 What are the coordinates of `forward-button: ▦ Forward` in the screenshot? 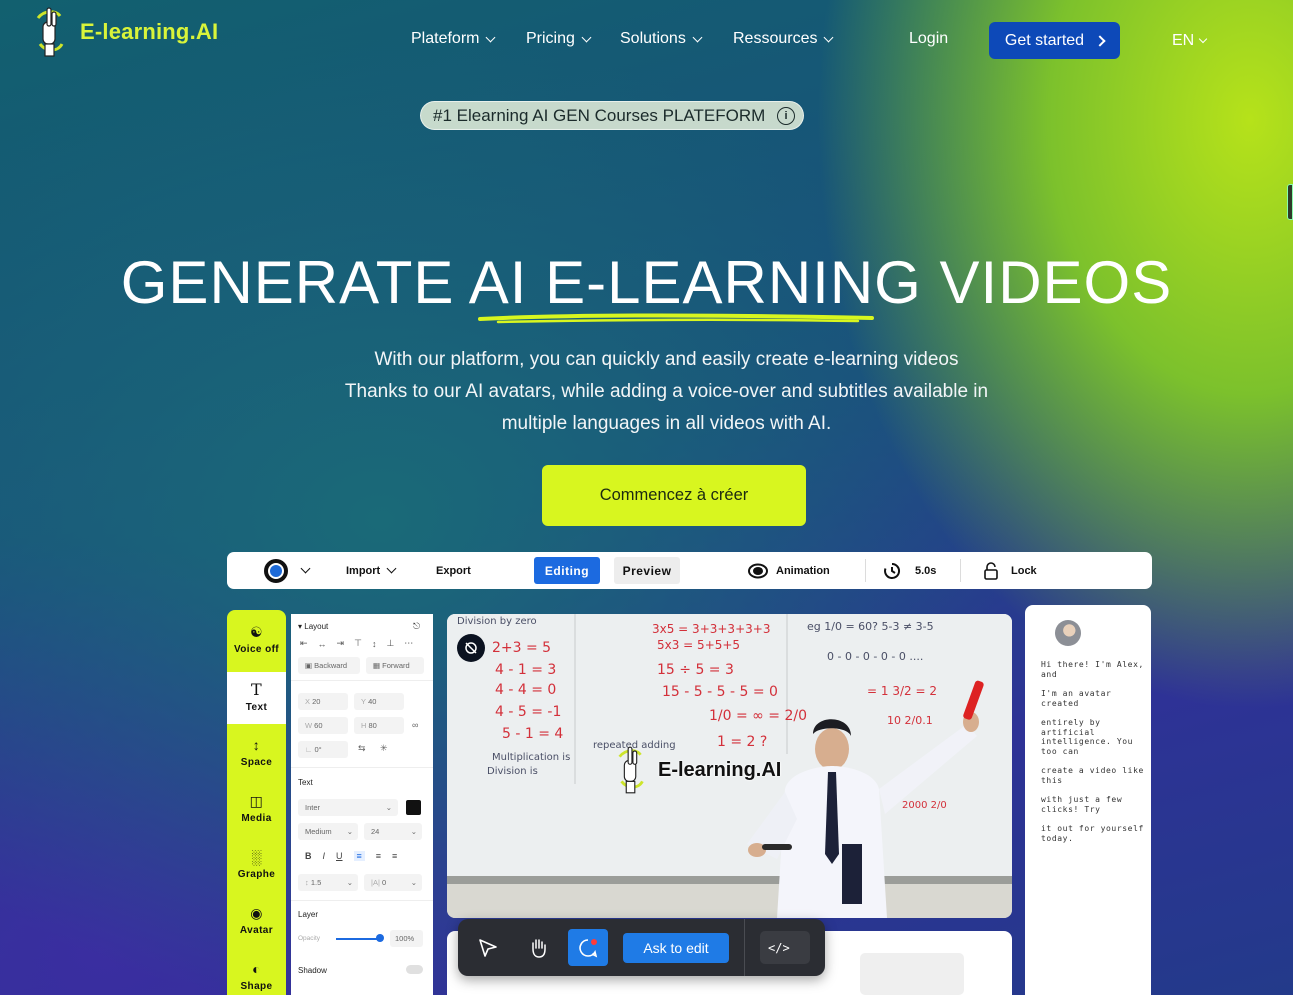 It's located at (395, 665).